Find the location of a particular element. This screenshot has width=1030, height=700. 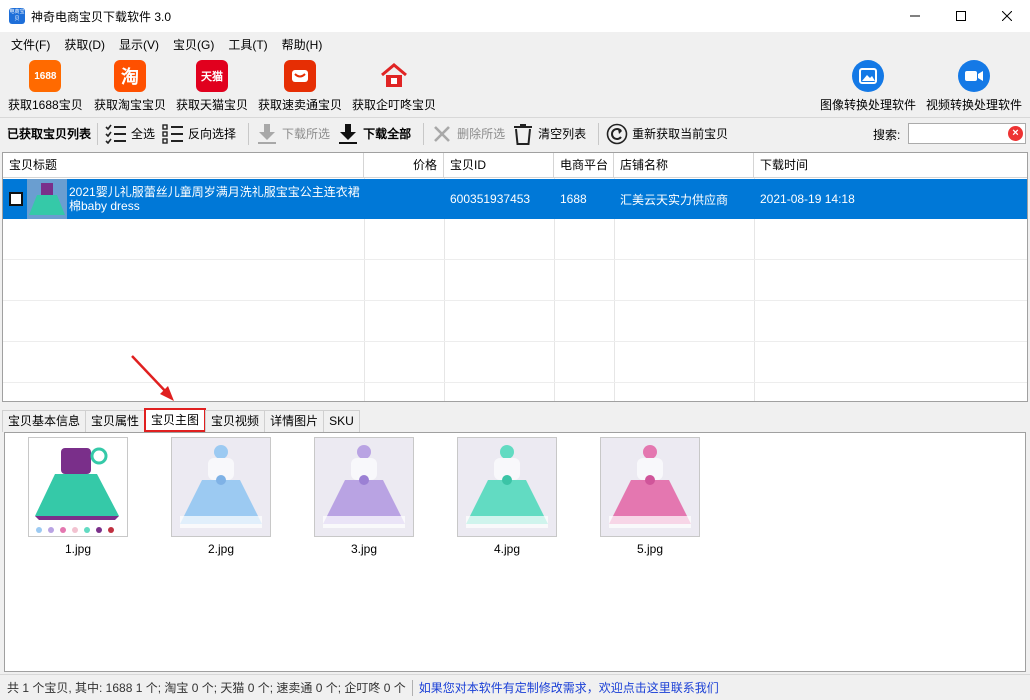

col-id: 宝贝ID is located at coordinates (499, 165).